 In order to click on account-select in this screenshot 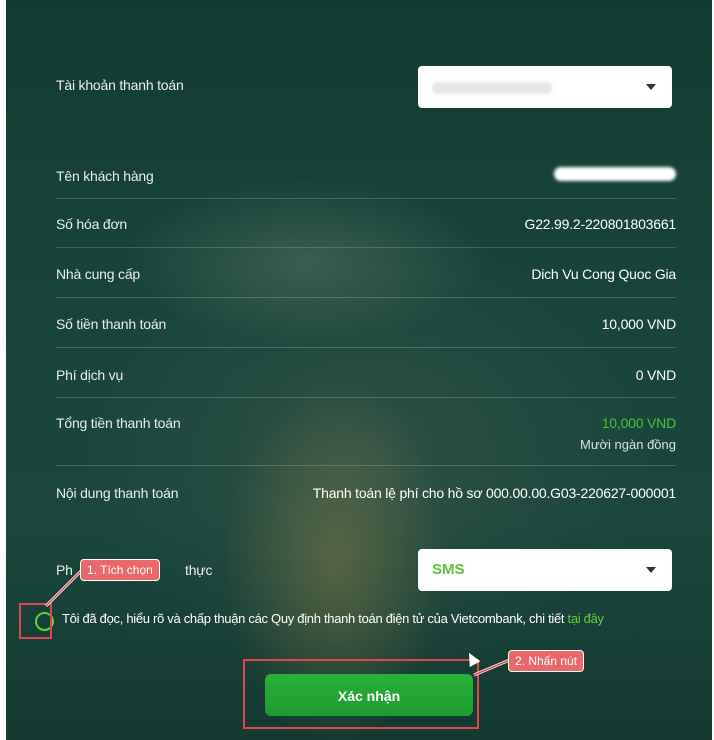, I will do `click(545, 87)`.